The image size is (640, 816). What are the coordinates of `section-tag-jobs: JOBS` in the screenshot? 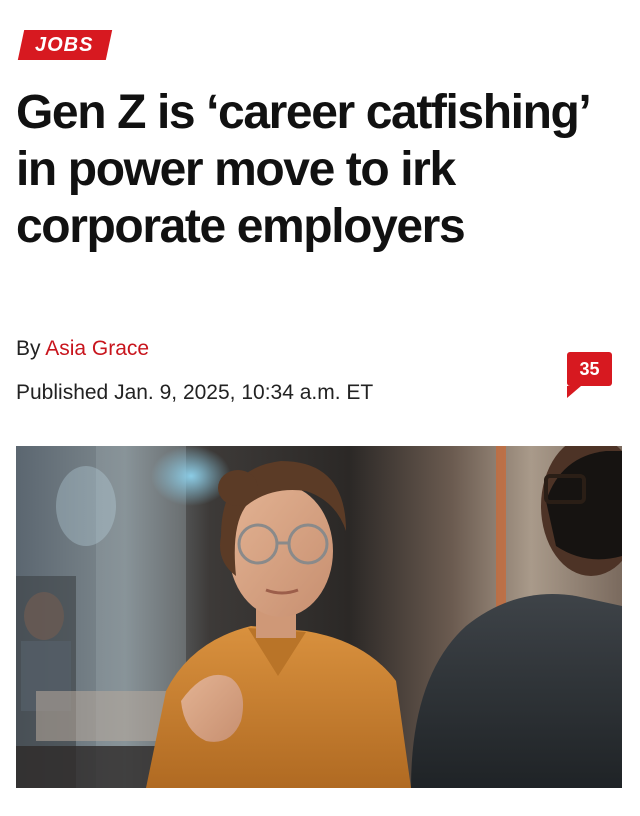 It's located at (65, 45).